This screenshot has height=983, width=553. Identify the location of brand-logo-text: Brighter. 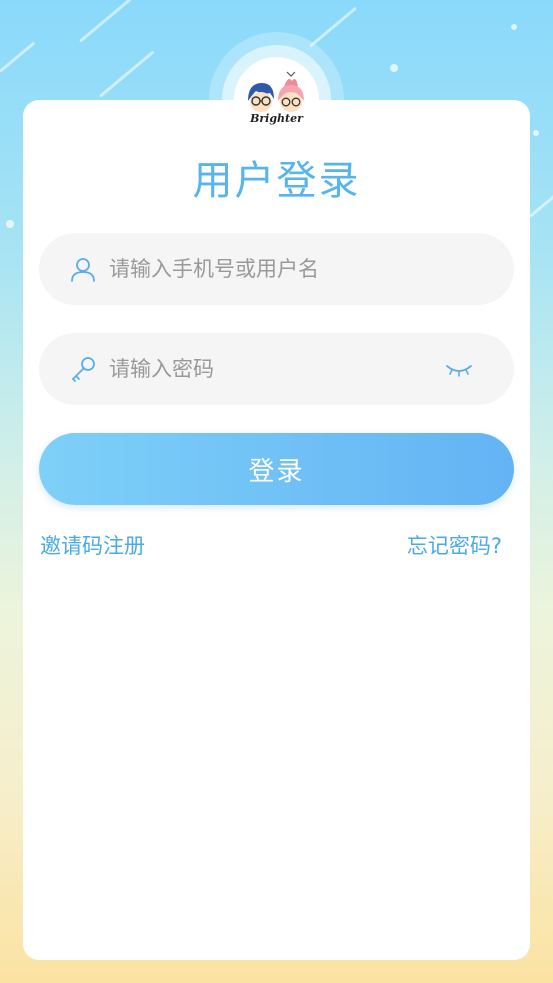
(276, 118).